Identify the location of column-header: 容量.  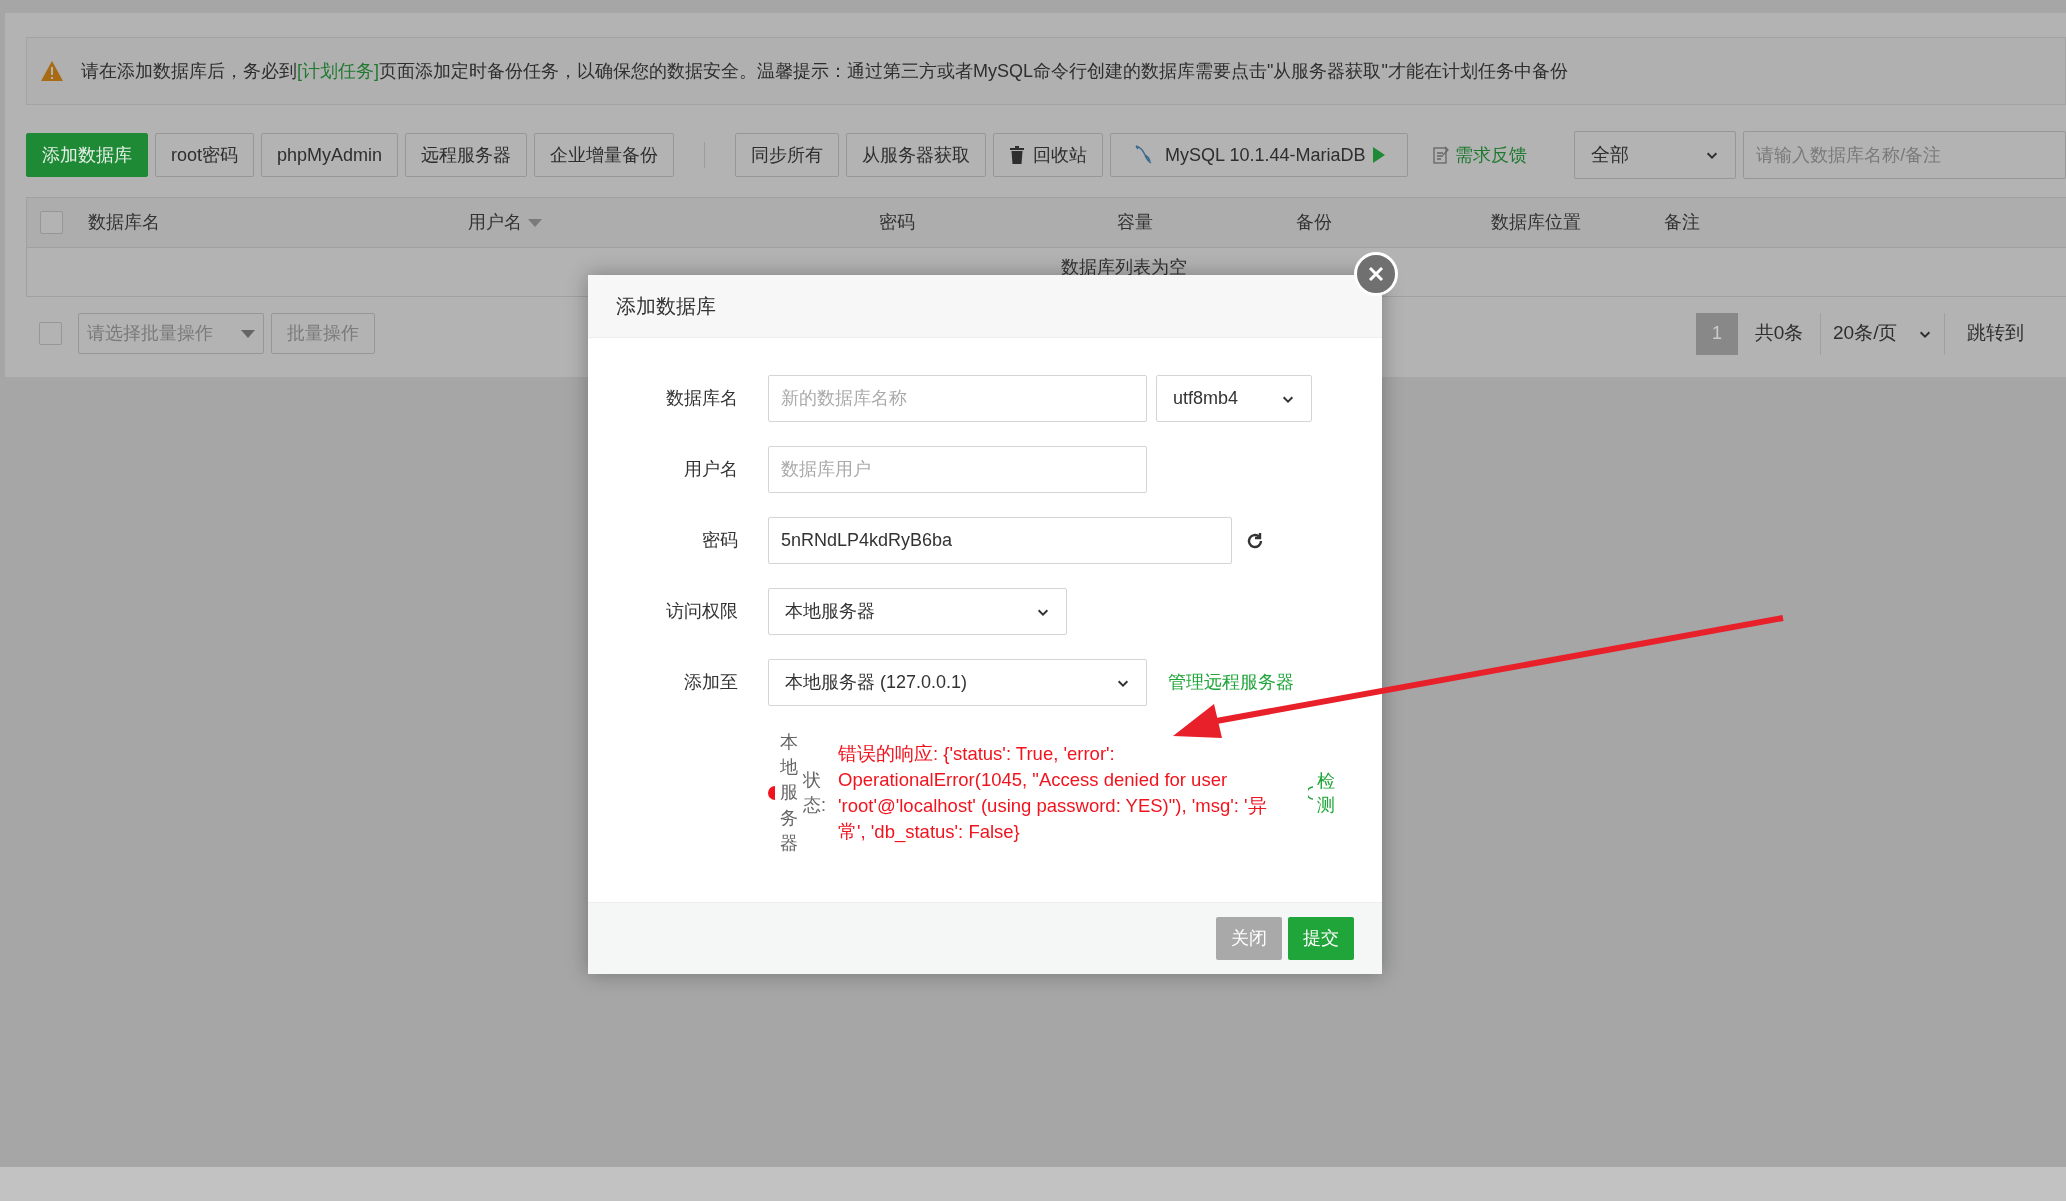
(1135, 222).